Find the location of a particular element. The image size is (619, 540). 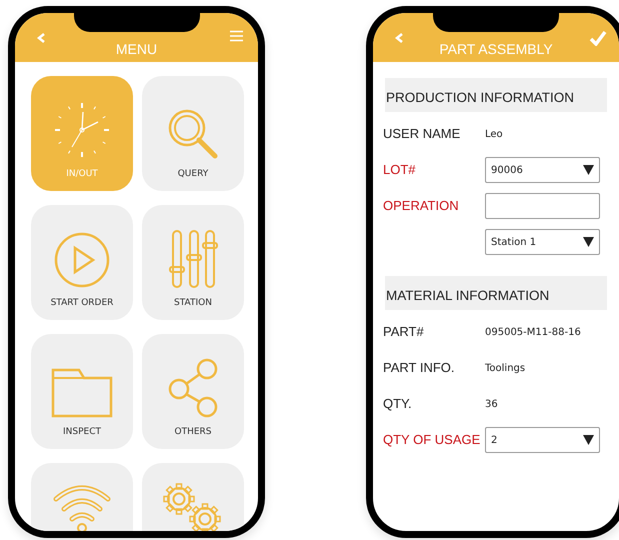

field-label: OPERATION is located at coordinates (421, 206).